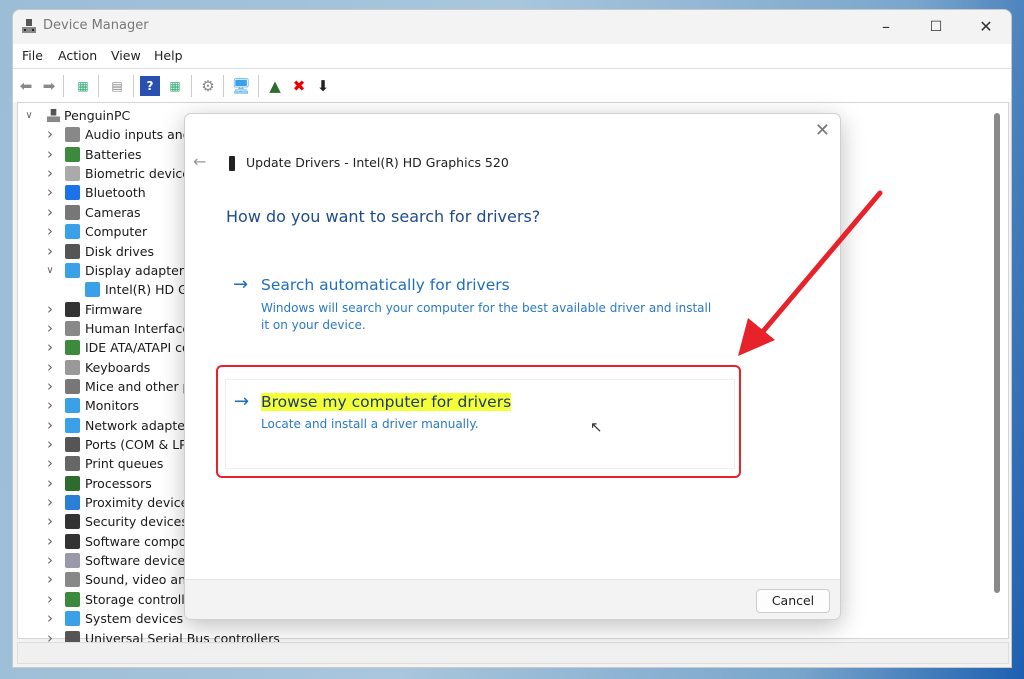 The image size is (1024, 679). I want to click on annotation-arrow, so click(810, 273).